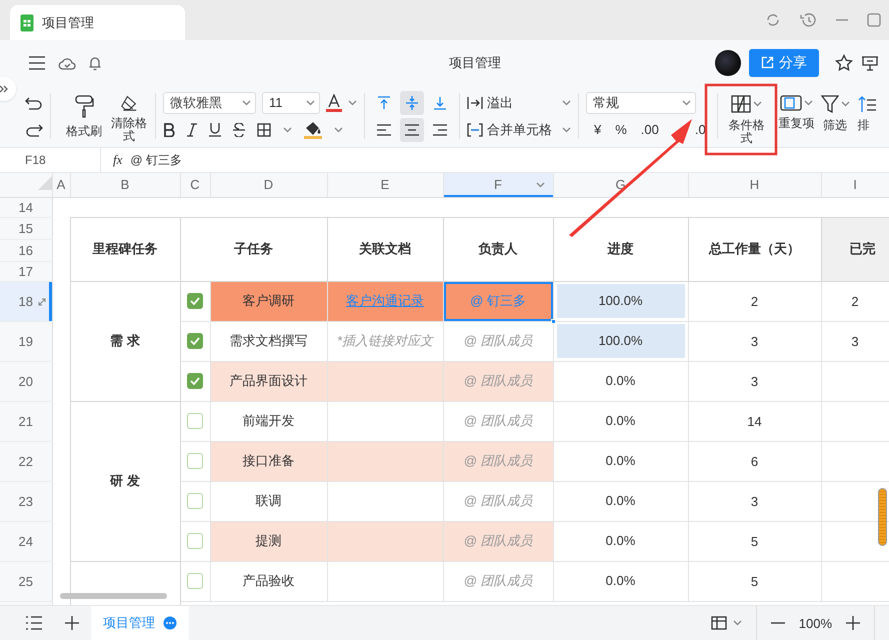 The width and height of the screenshot is (889, 640). What do you see at coordinates (34, 623) in the screenshot?
I see `list-icon` at bounding box center [34, 623].